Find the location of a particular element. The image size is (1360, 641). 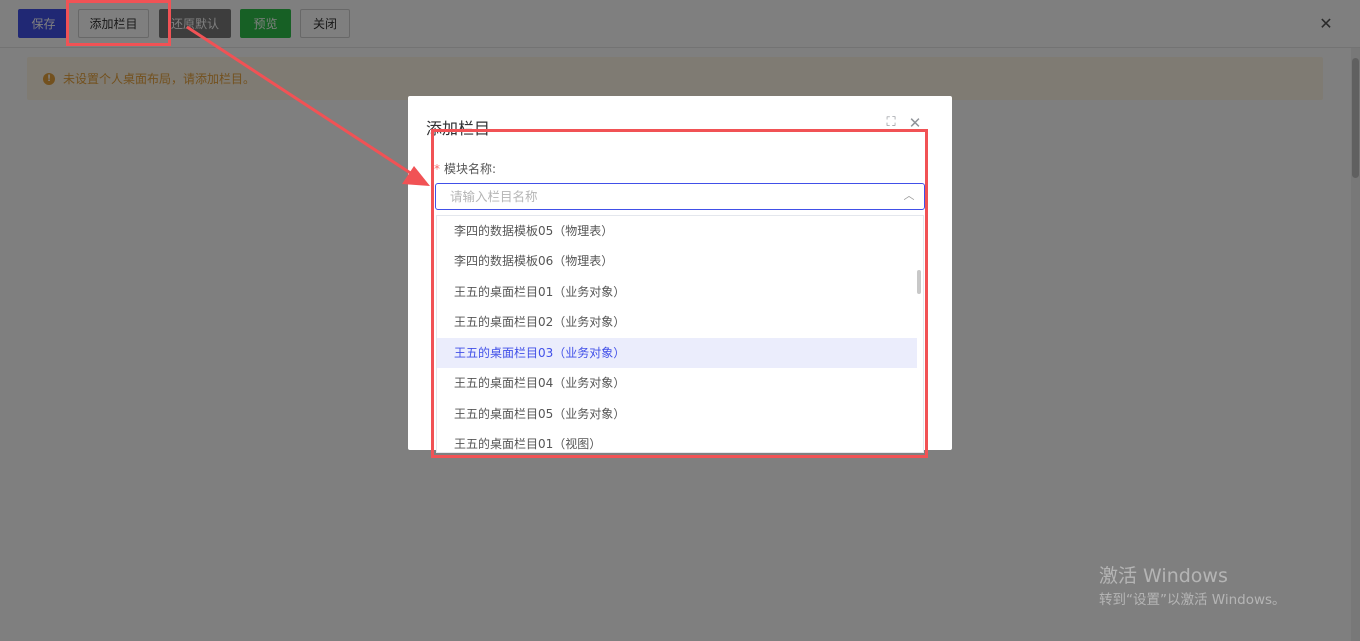

dropdown-option: 王五的桌面栏目01（视图） is located at coordinates (677, 440).